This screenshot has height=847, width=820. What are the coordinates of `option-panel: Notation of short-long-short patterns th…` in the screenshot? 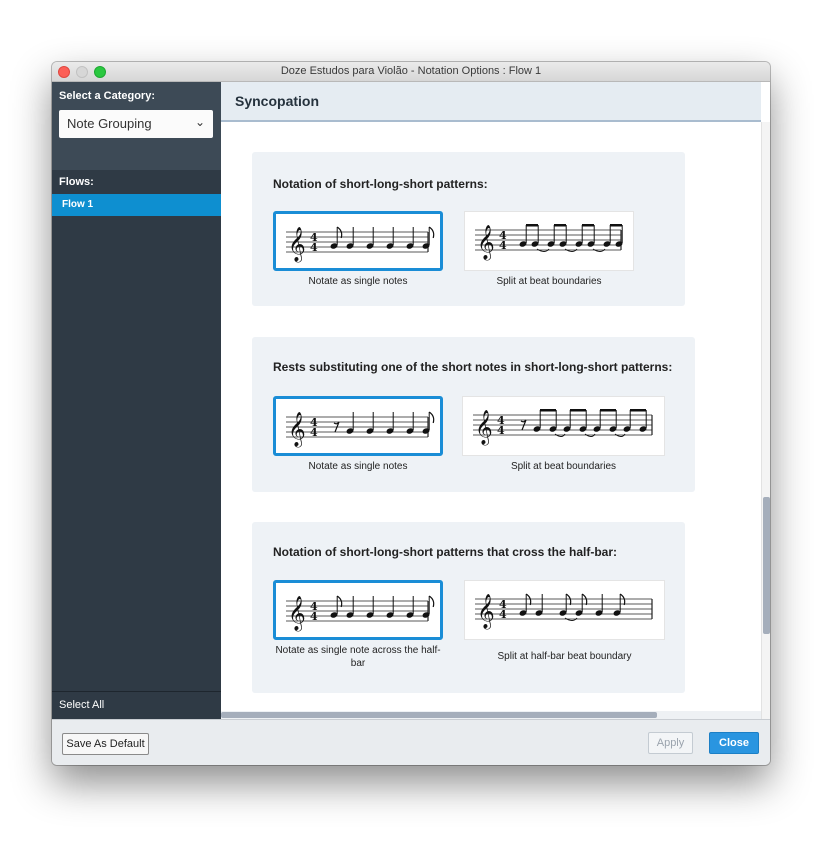 It's located at (468, 607).